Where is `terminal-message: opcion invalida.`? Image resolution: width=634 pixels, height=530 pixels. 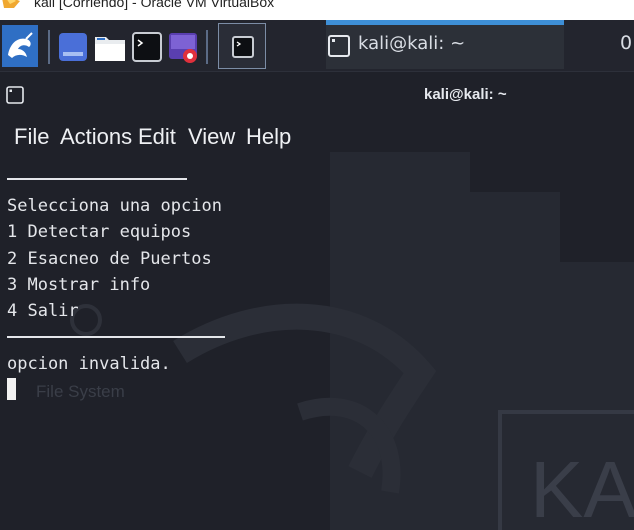 terminal-message: opcion invalida. is located at coordinates (89, 364).